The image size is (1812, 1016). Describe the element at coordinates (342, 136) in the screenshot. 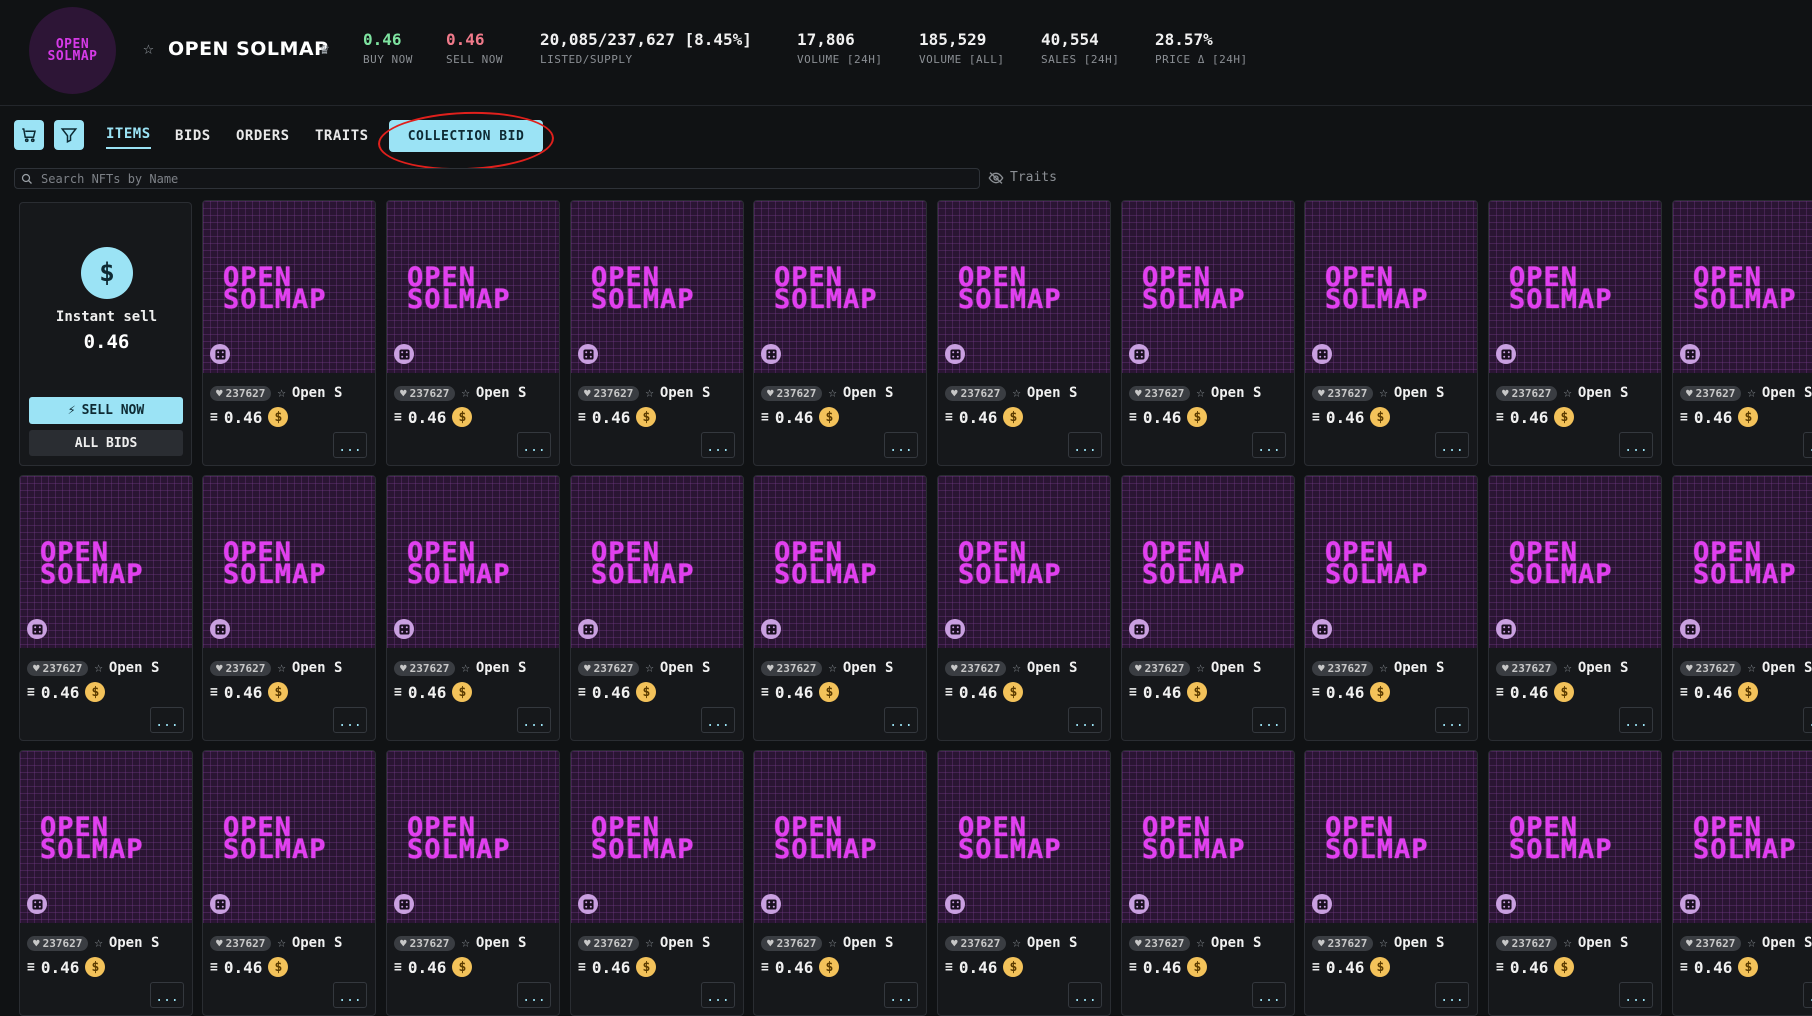

I see `tab-traits: TRAITS` at that location.